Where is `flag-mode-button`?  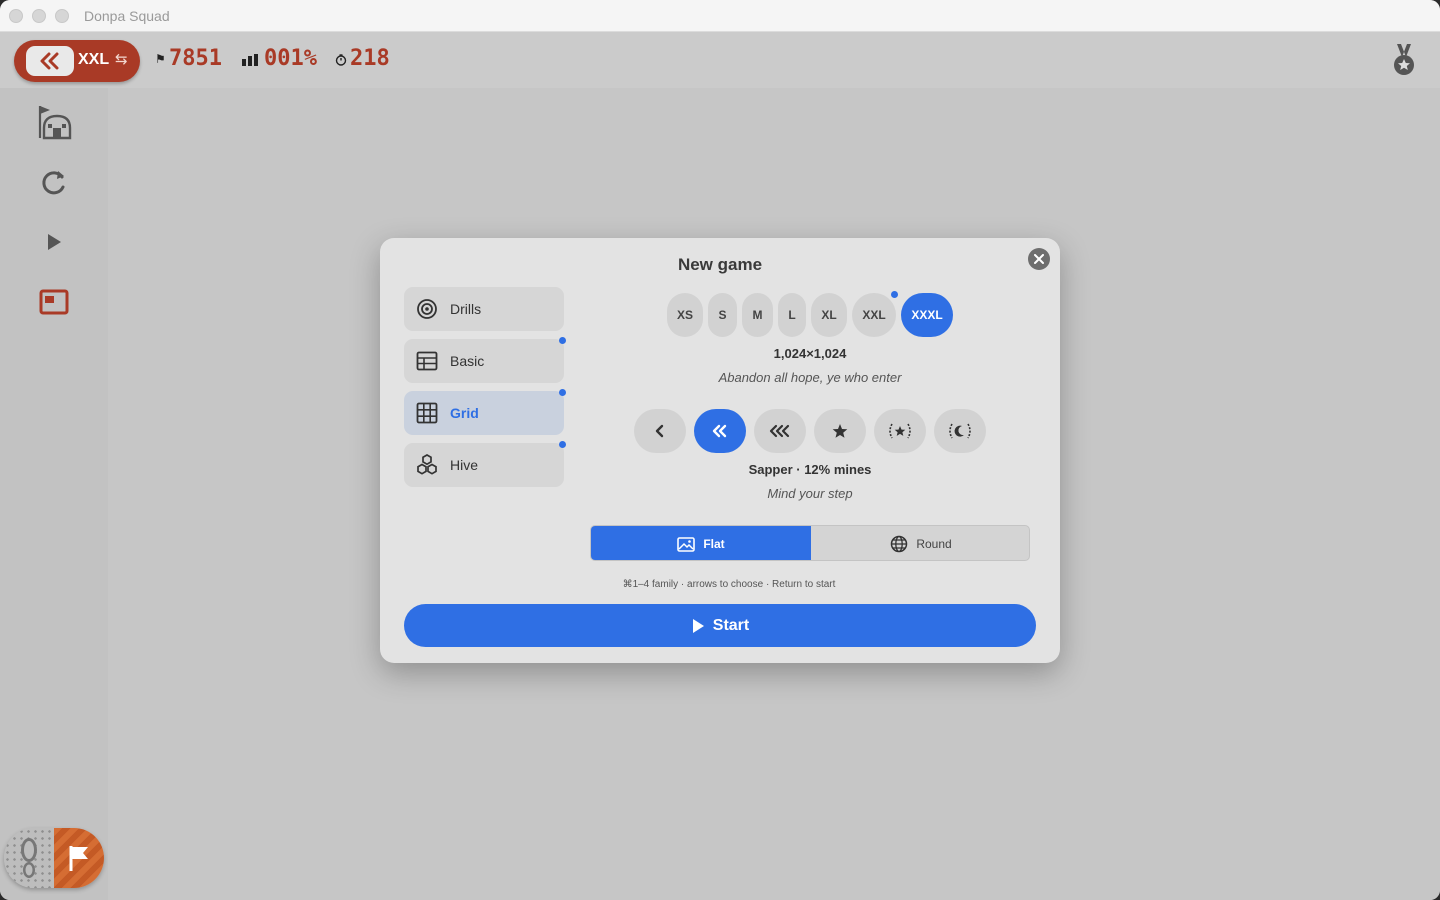
flag-mode-button is located at coordinates (79, 858).